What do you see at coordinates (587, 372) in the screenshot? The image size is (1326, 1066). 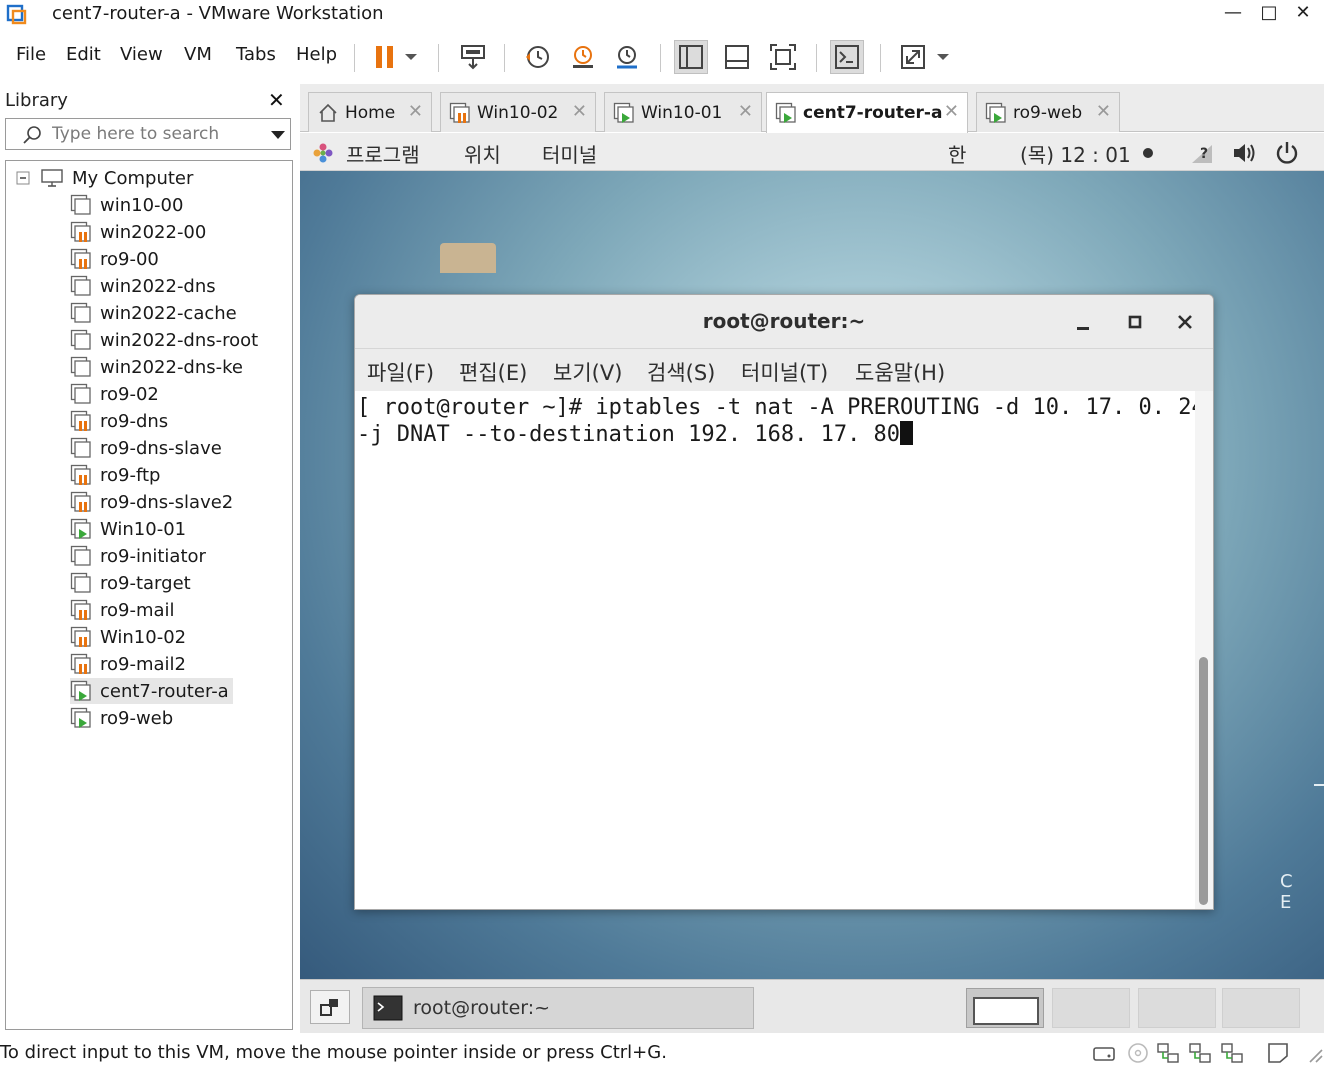 I see `terminal-menu-view: 보기(V)` at bounding box center [587, 372].